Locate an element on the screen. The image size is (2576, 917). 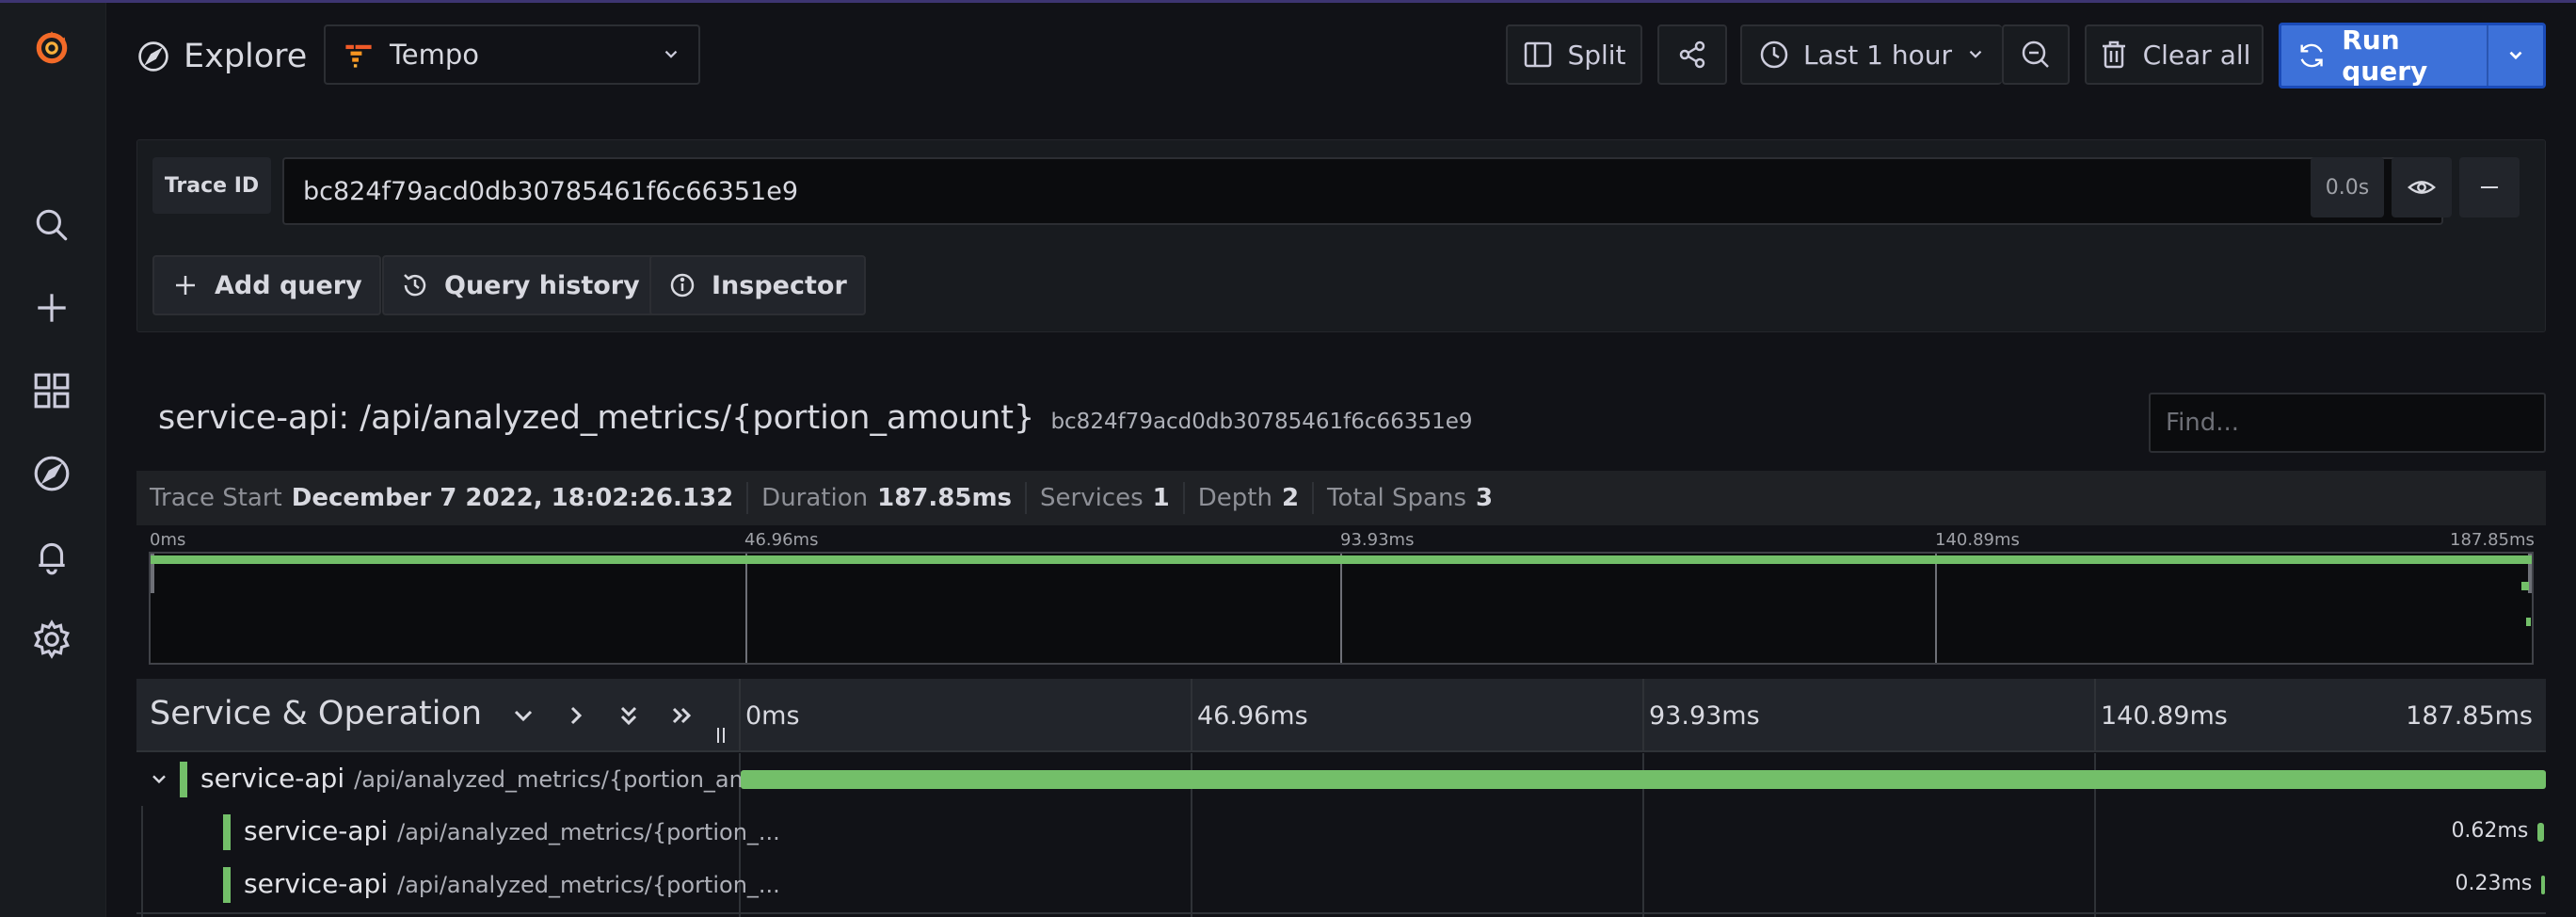
services-label: Services is located at coordinates (1092, 498).